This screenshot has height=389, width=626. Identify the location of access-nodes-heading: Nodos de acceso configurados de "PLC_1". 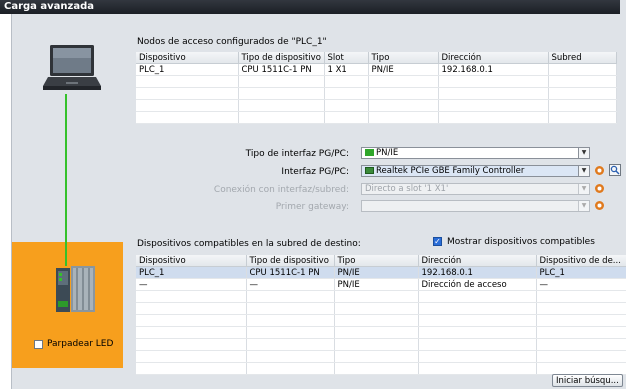
(232, 42).